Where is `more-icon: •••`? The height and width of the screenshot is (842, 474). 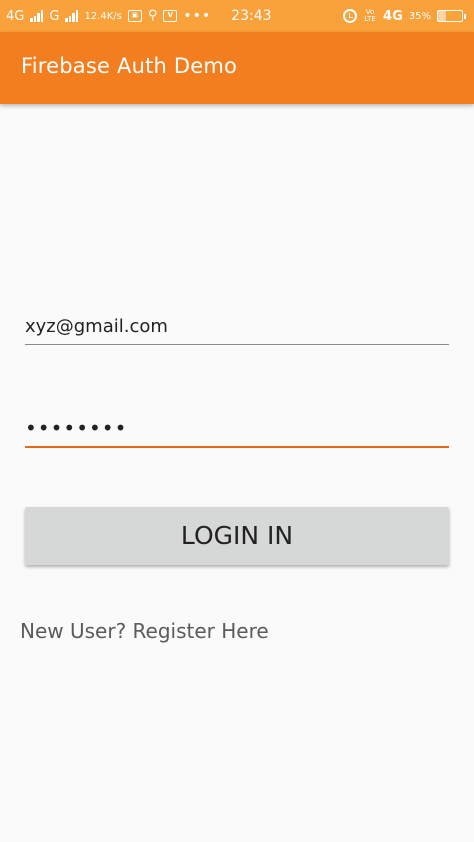 more-icon: ••• is located at coordinates (197, 16).